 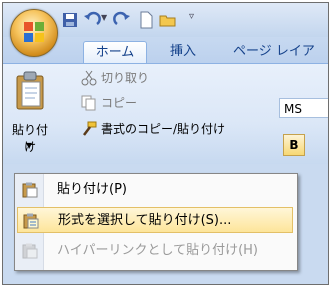 I want to click on save-icon, so click(x=70, y=20).